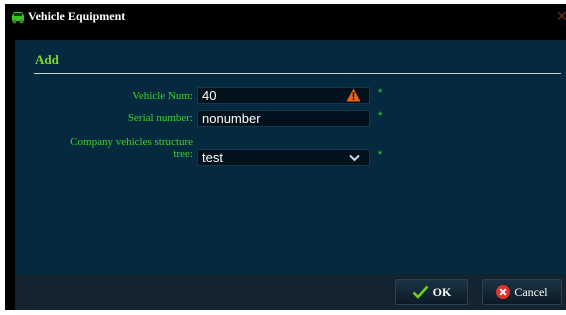 Image resolution: width=566 pixels, height=315 pixels. I want to click on cancel-button: Cancel, so click(522, 292).